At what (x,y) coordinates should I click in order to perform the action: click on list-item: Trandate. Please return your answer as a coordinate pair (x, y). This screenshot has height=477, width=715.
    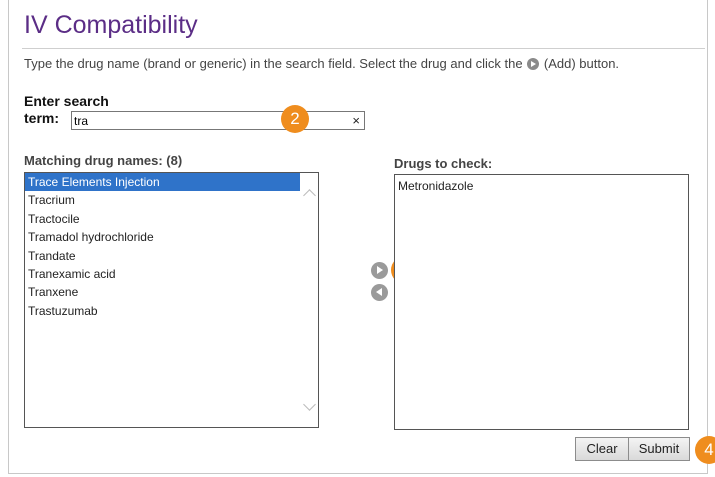
    Looking at the image, I should click on (162, 256).